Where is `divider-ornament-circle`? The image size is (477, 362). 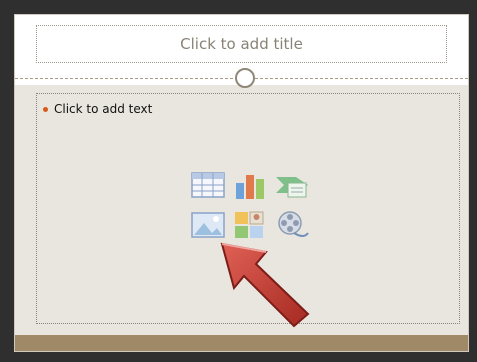
divider-ornament-circle is located at coordinates (245, 78).